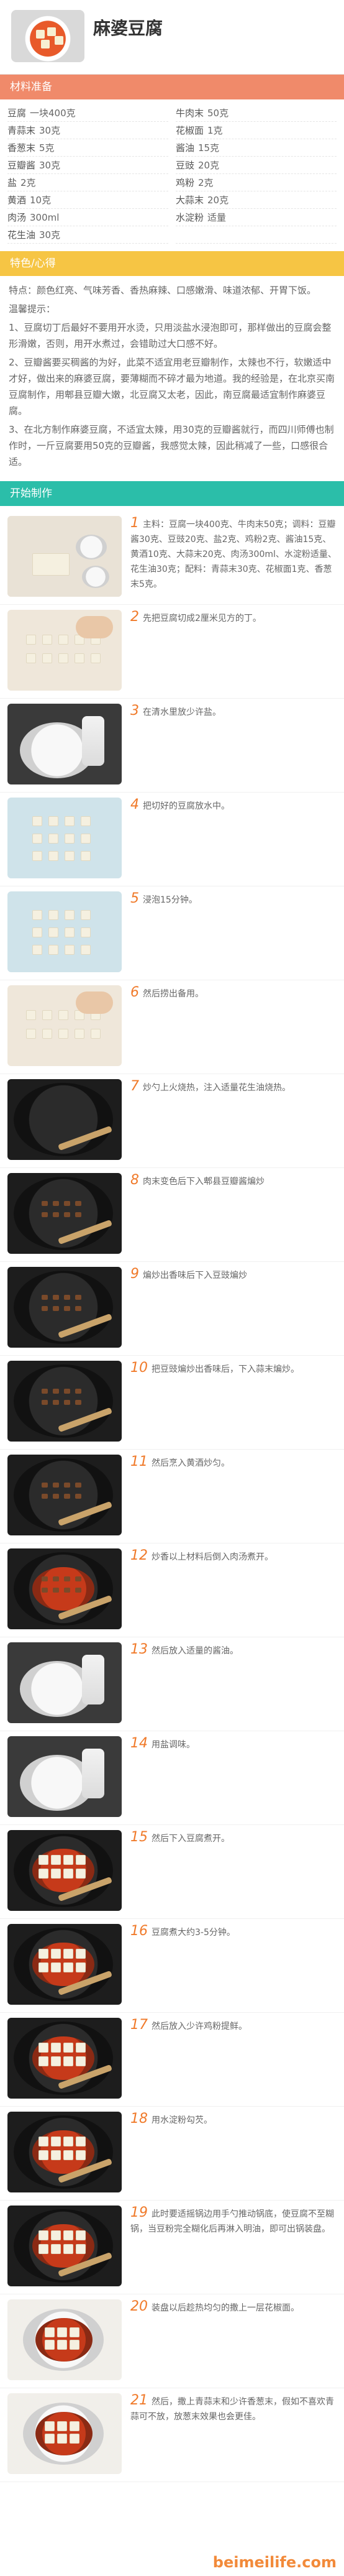 This screenshot has height=2576, width=344. What do you see at coordinates (134, 898) in the screenshot?
I see `step-number: 5` at bounding box center [134, 898].